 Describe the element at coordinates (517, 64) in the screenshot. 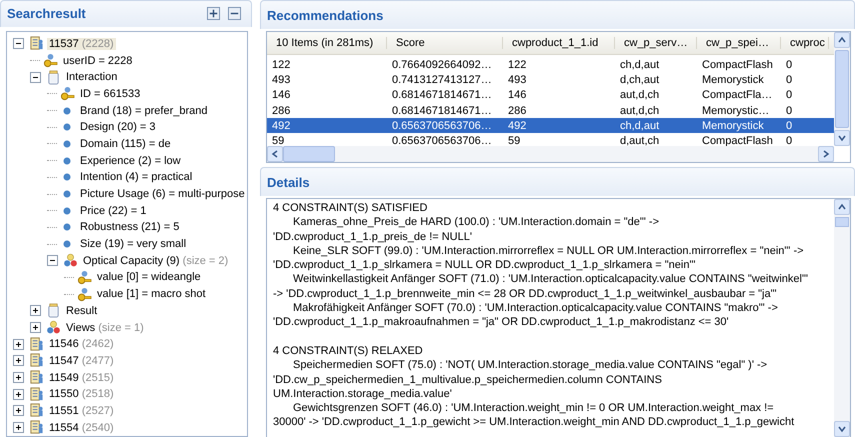

I see `table-cell-text: 122` at that location.